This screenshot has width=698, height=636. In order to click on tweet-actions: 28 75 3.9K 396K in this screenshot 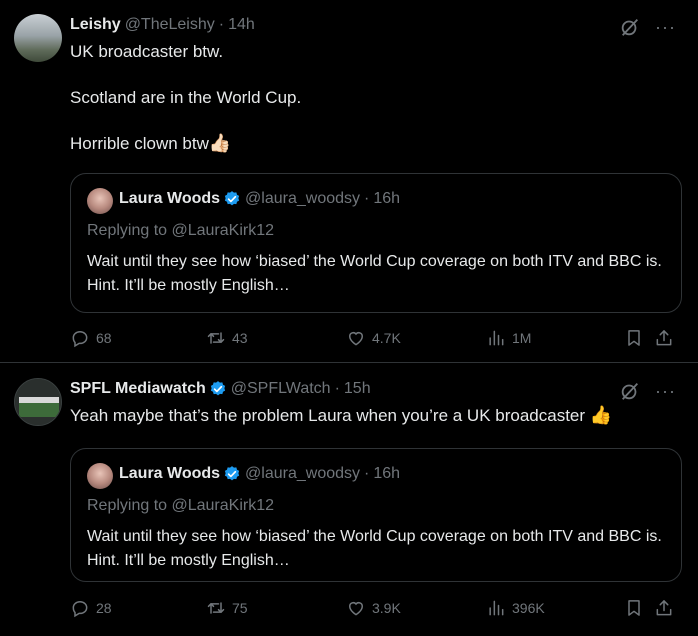, I will do `click(376, 608)`.